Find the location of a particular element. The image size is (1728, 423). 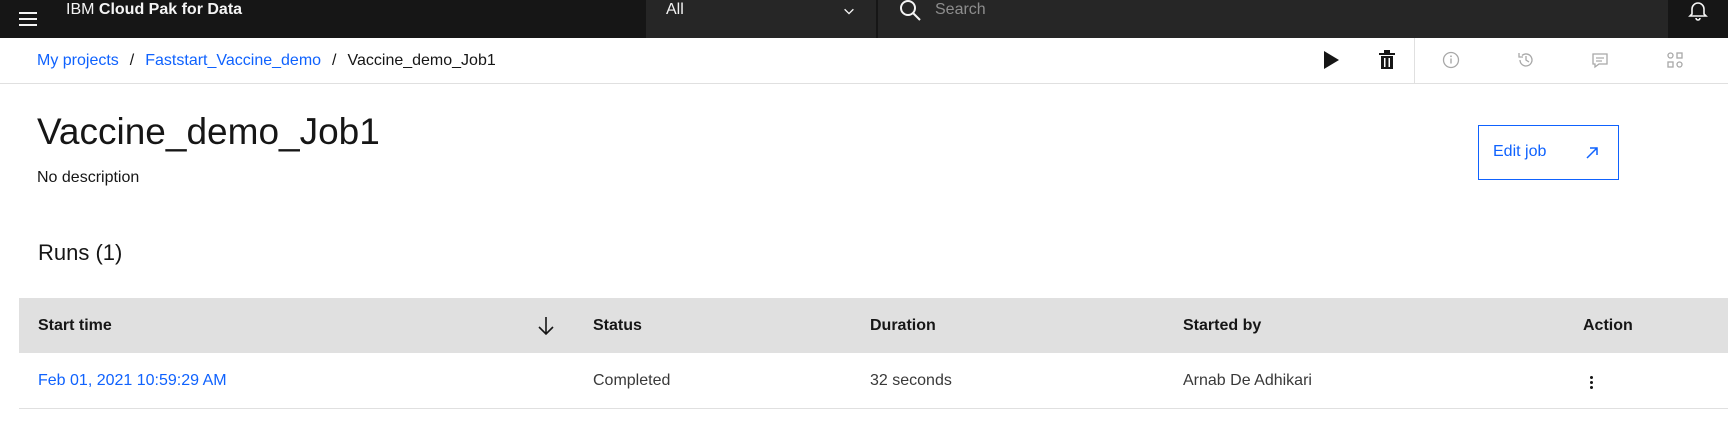

history-button is located at coordinates (1526, 60).